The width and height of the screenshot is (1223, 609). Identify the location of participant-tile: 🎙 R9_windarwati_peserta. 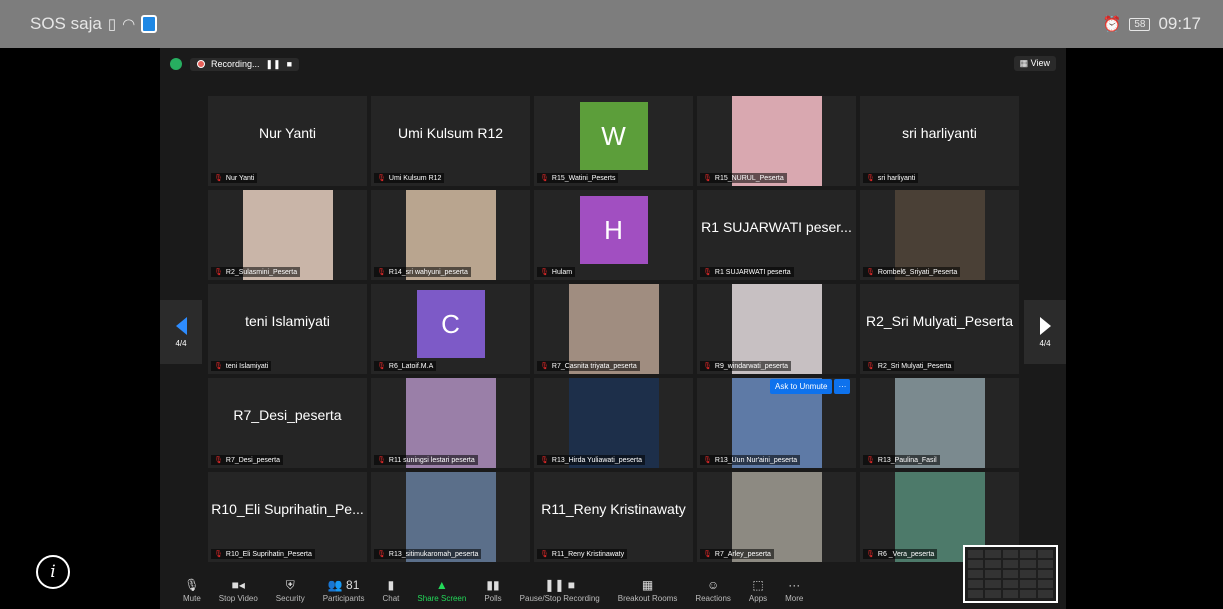
(776, 329).